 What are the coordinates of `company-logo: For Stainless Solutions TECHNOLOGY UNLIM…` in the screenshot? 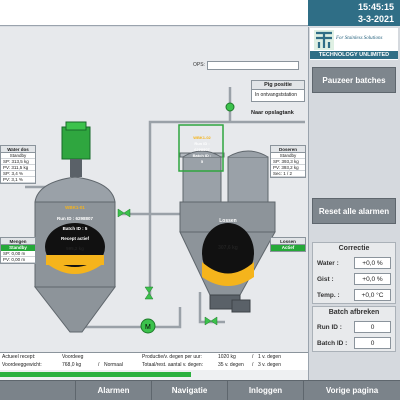 It's located at (354, 44).